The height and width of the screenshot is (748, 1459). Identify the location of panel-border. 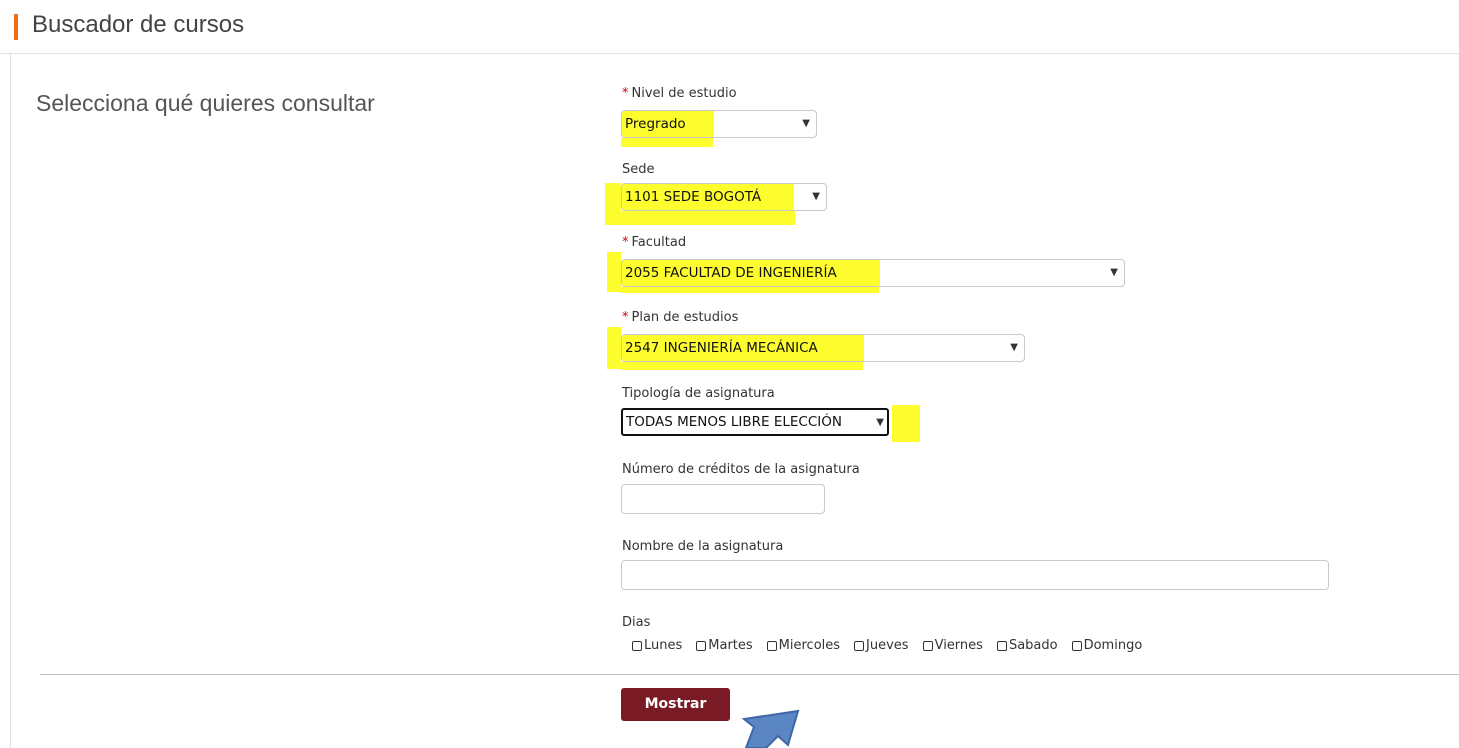
(10, 401).